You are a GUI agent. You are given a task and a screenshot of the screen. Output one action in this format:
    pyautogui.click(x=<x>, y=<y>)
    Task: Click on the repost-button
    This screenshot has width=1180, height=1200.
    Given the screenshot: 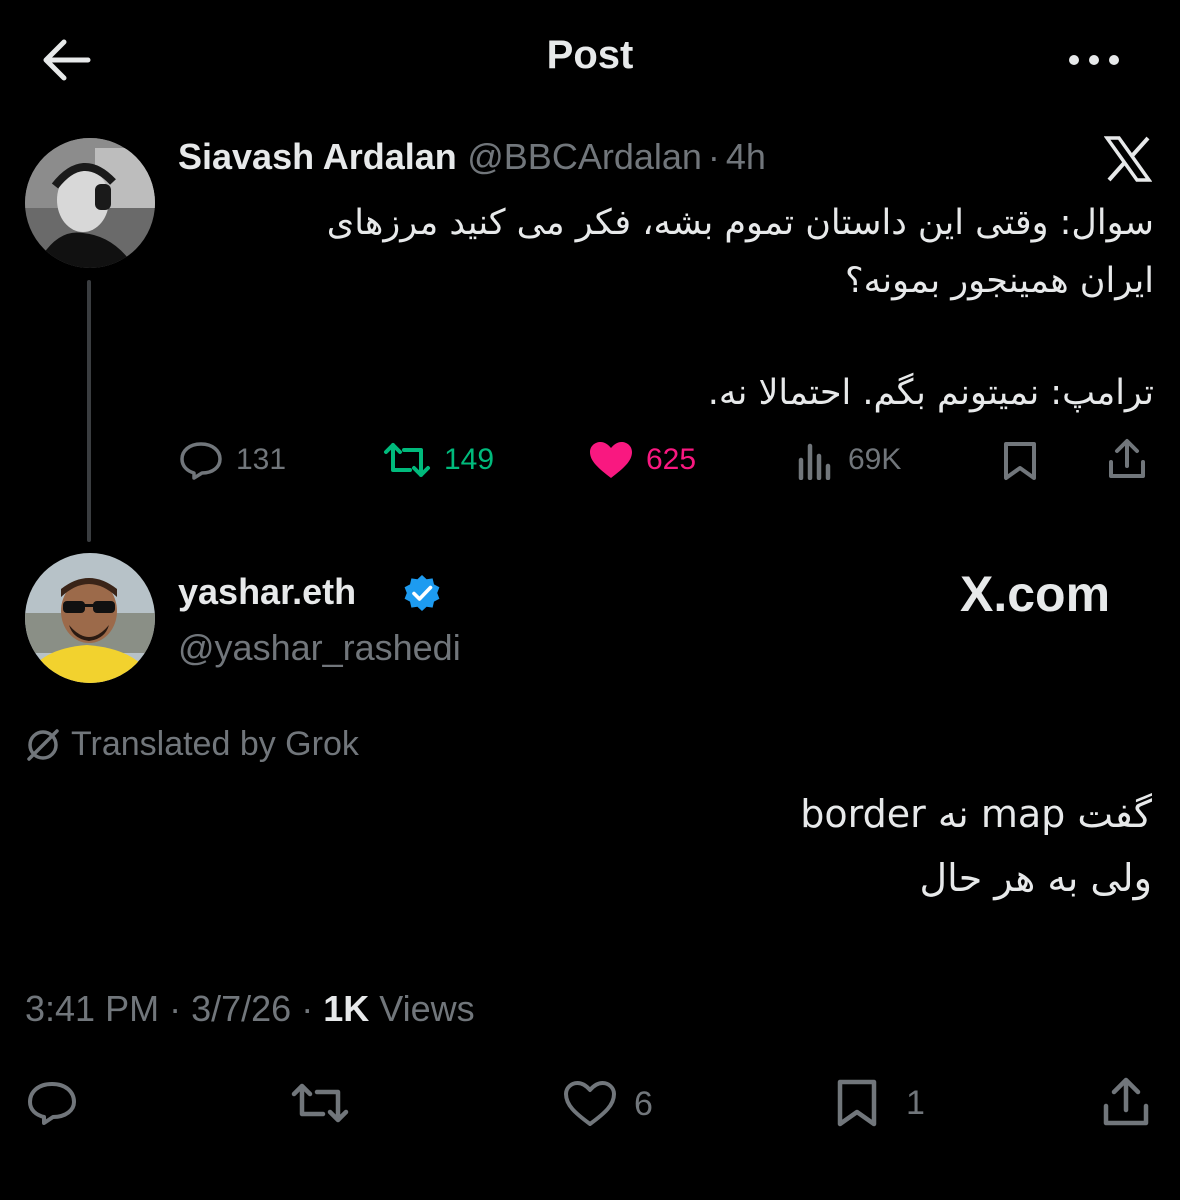 What is the action you would take?
    pyautogui.click(x=320, y=1105)
    